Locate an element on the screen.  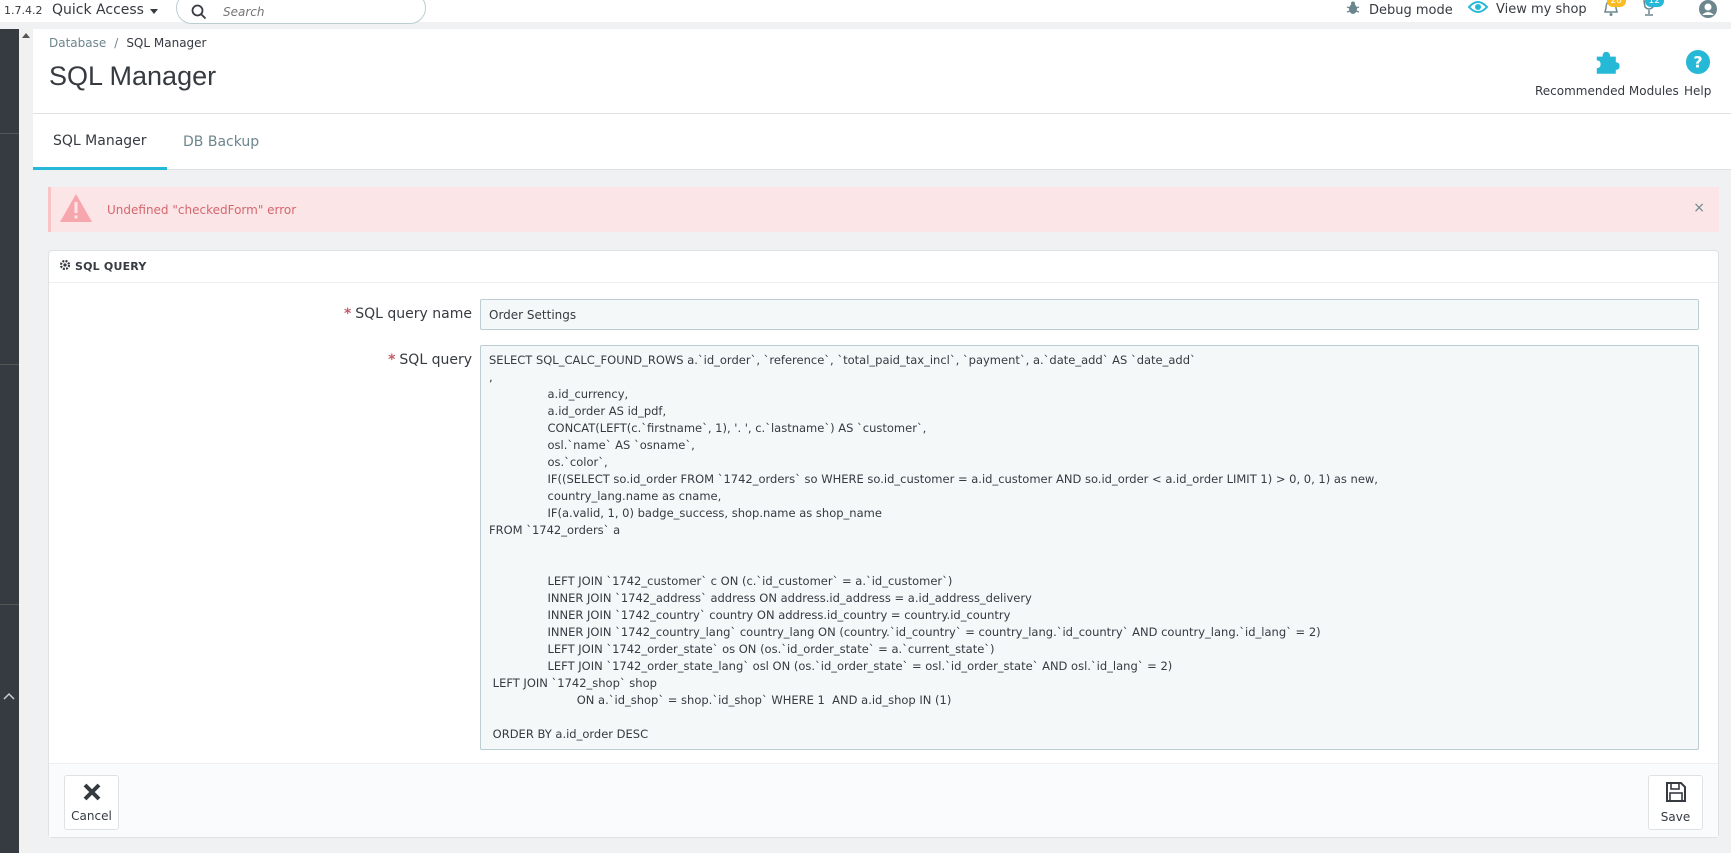
tab-sql-manager: SQL Manager is located at coordinates (100, 142).